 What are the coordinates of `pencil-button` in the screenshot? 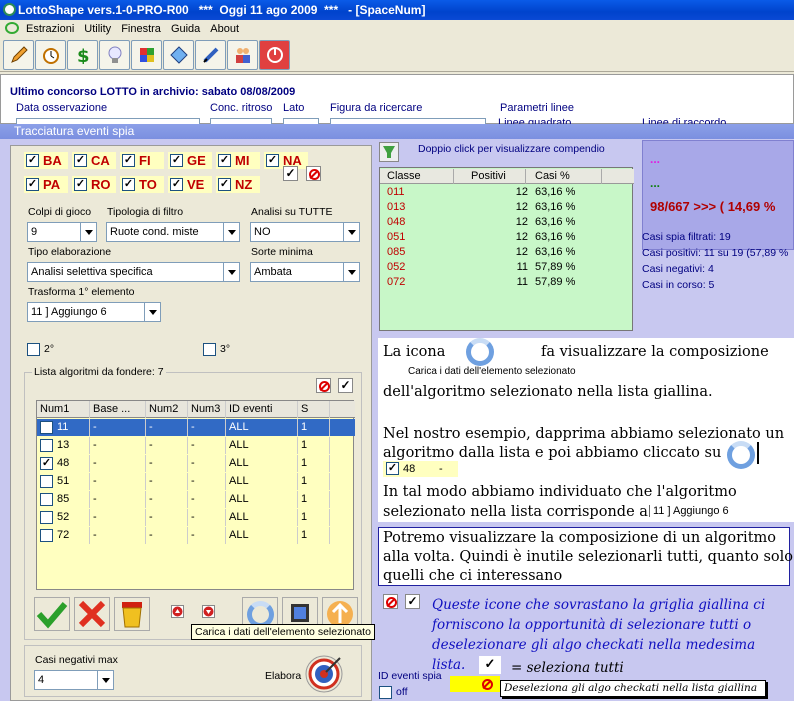 It's located at (18, 55).